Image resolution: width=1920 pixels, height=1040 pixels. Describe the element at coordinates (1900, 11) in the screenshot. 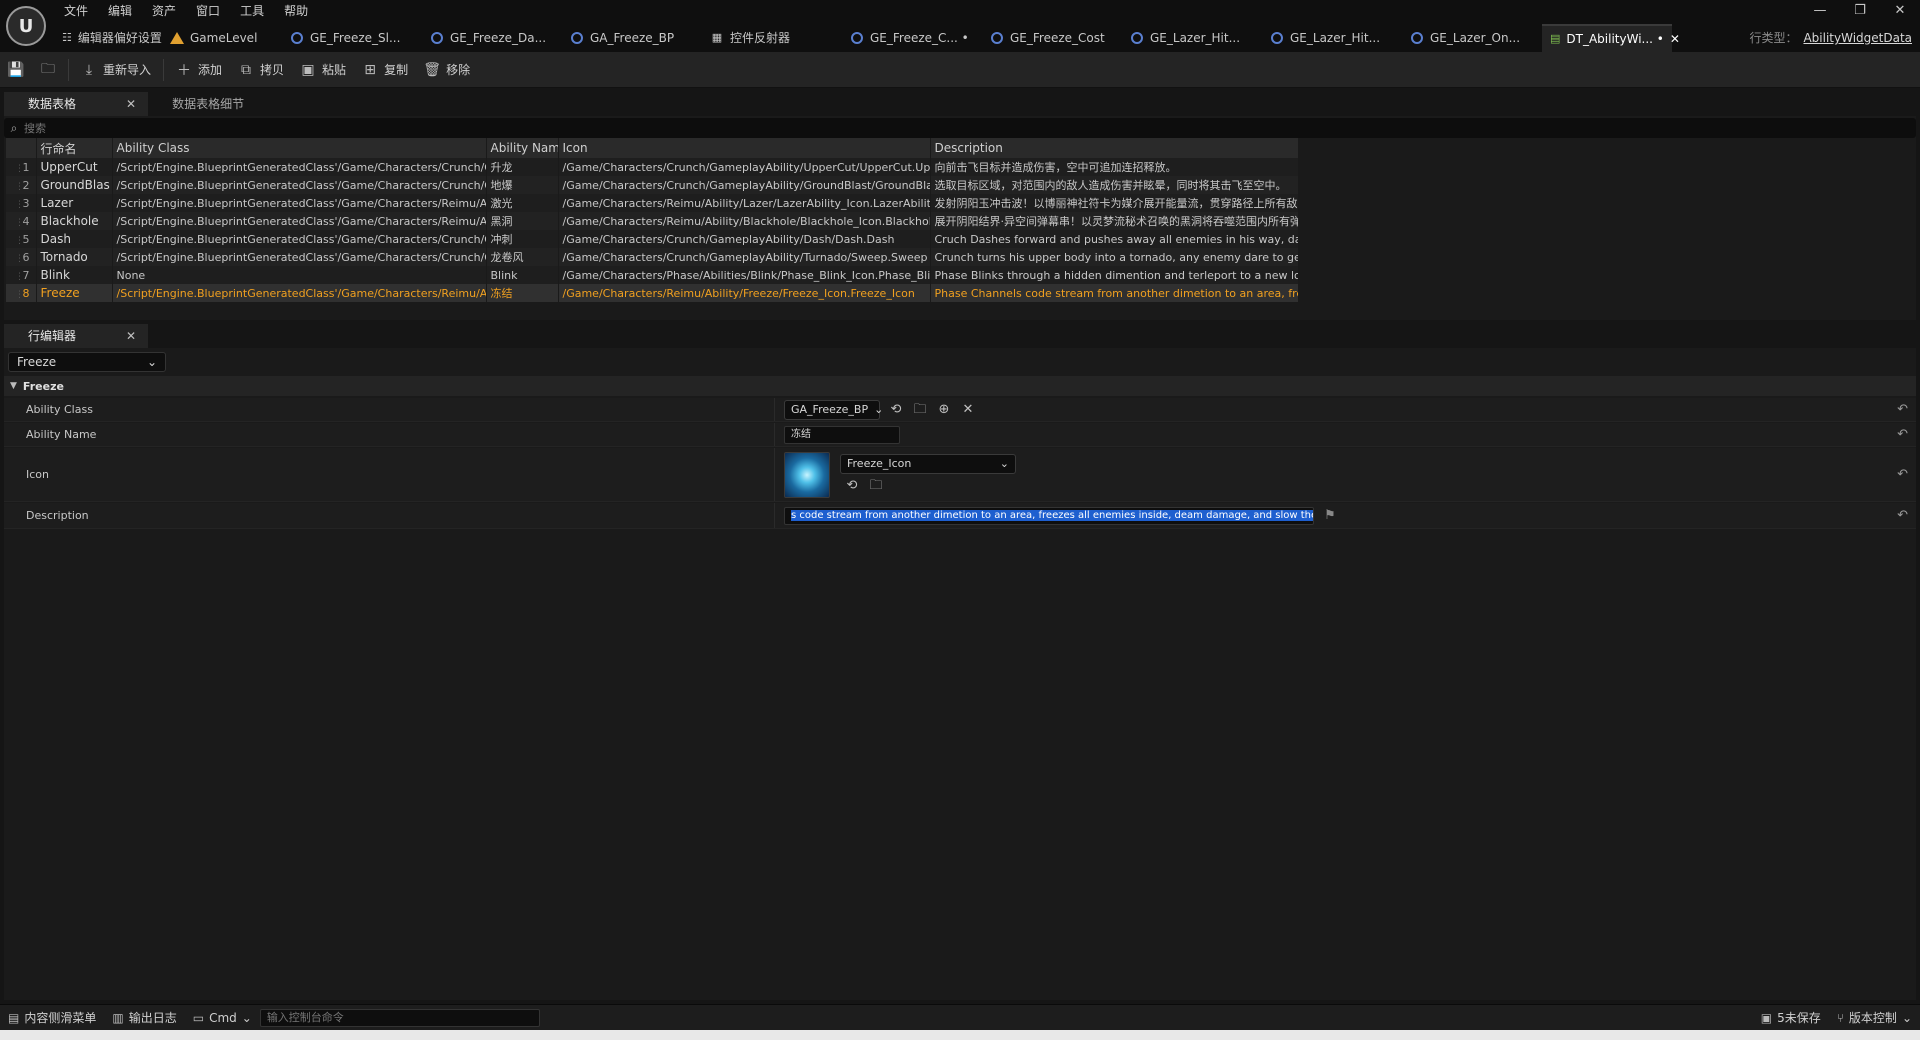

I see `close-window-icon: ✕` at that location.